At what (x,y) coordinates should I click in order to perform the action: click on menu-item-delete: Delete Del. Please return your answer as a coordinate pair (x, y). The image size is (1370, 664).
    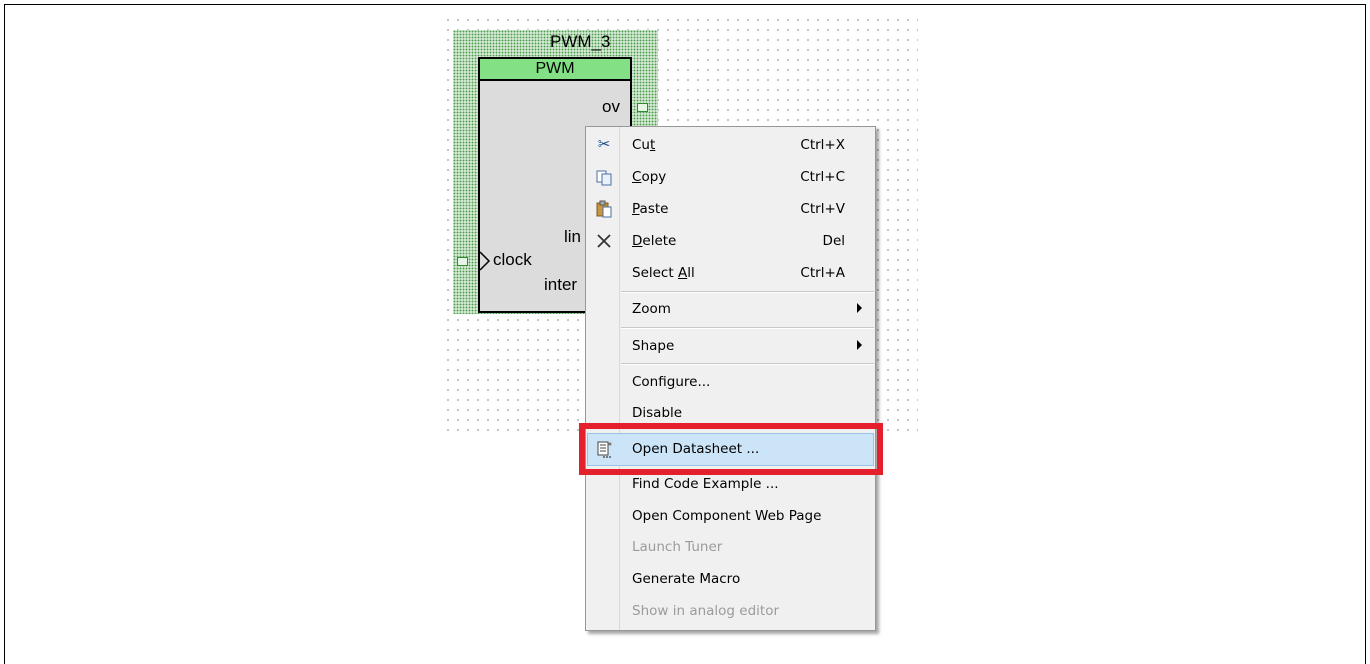
    Looking at the image, I should click on (729, 241).